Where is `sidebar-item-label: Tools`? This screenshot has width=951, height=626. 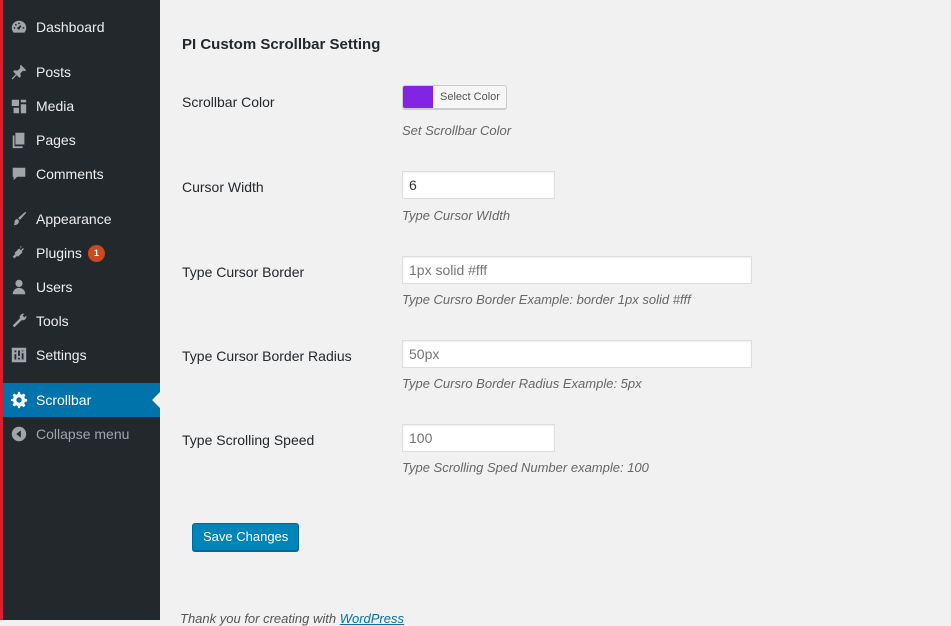 sidebar-item-label: Tools is located at coordinates (52, 321).